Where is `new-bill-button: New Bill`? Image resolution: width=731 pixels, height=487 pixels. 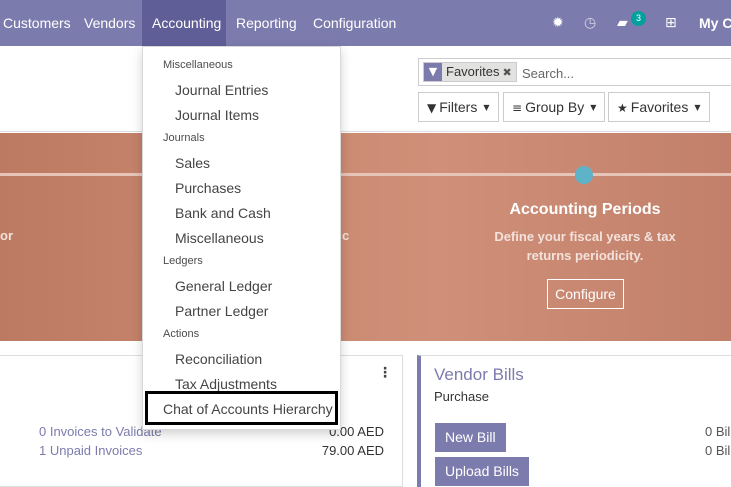 new-bill-button: New Bill is located at coordinates (470, 437).